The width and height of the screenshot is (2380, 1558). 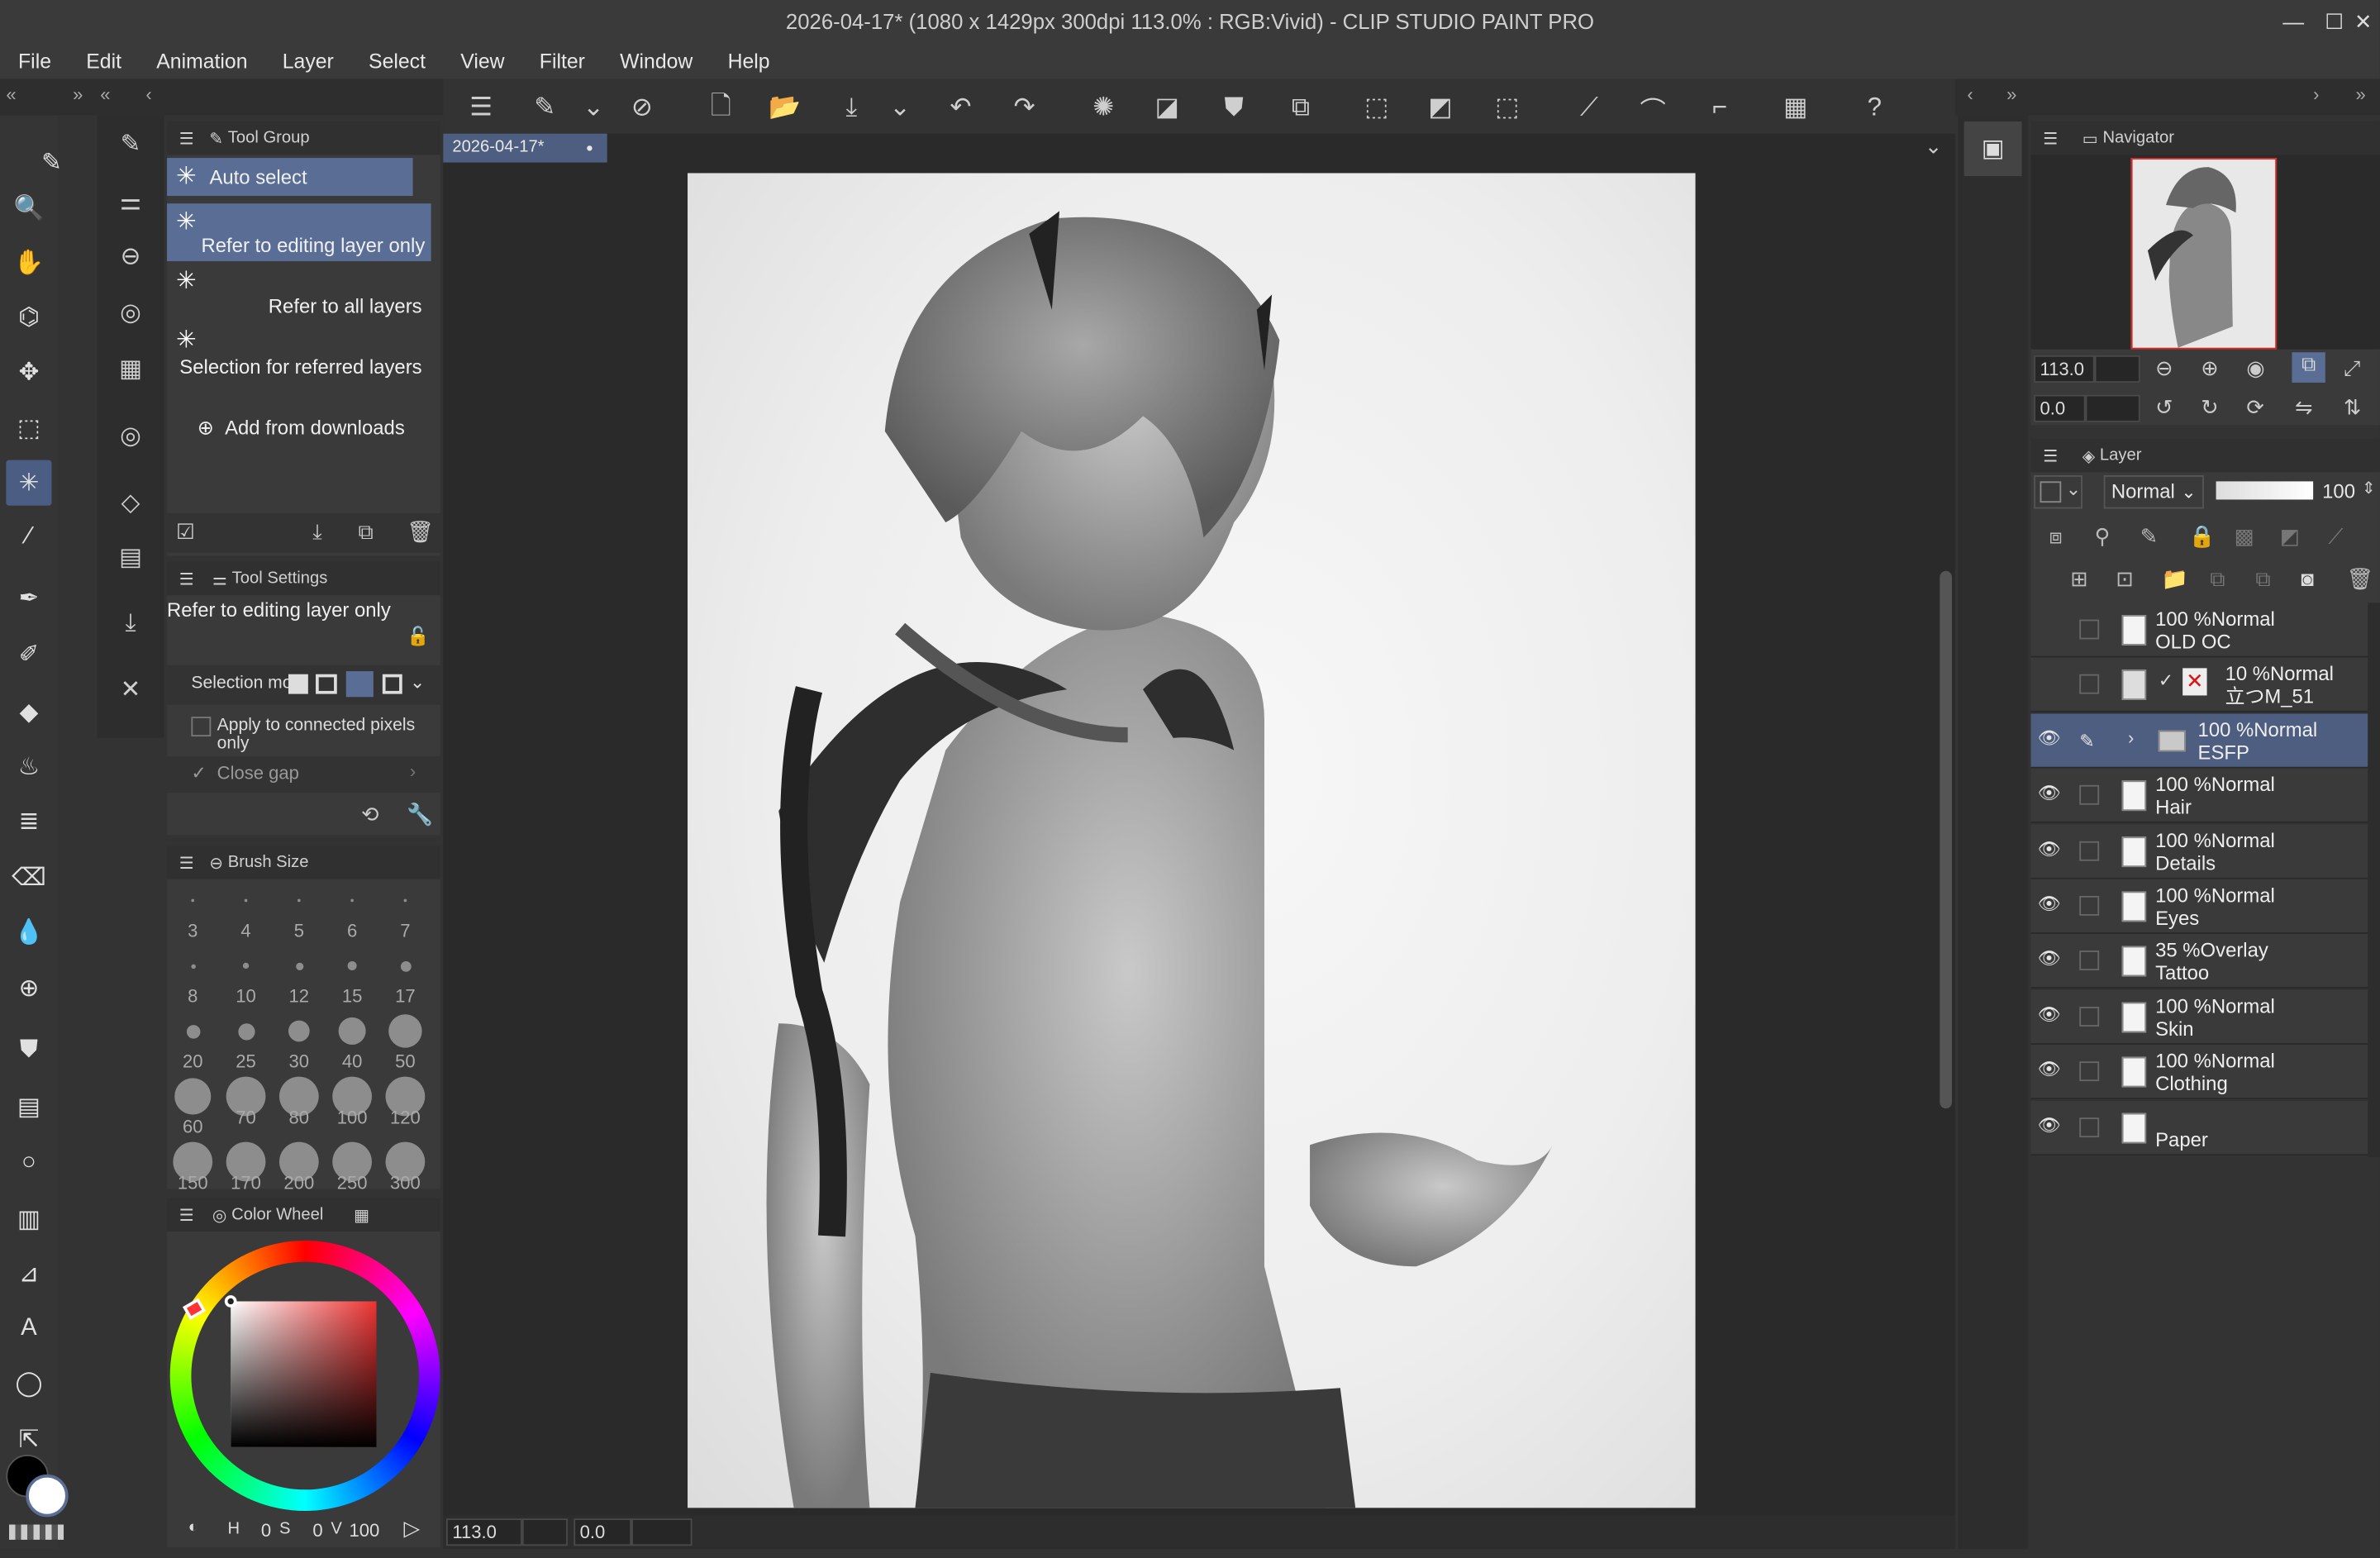 What do you see at coordinates (192, 1172) in the screenshot?
I see `brush-size-150: 150` at bounding box center [192, 1172].